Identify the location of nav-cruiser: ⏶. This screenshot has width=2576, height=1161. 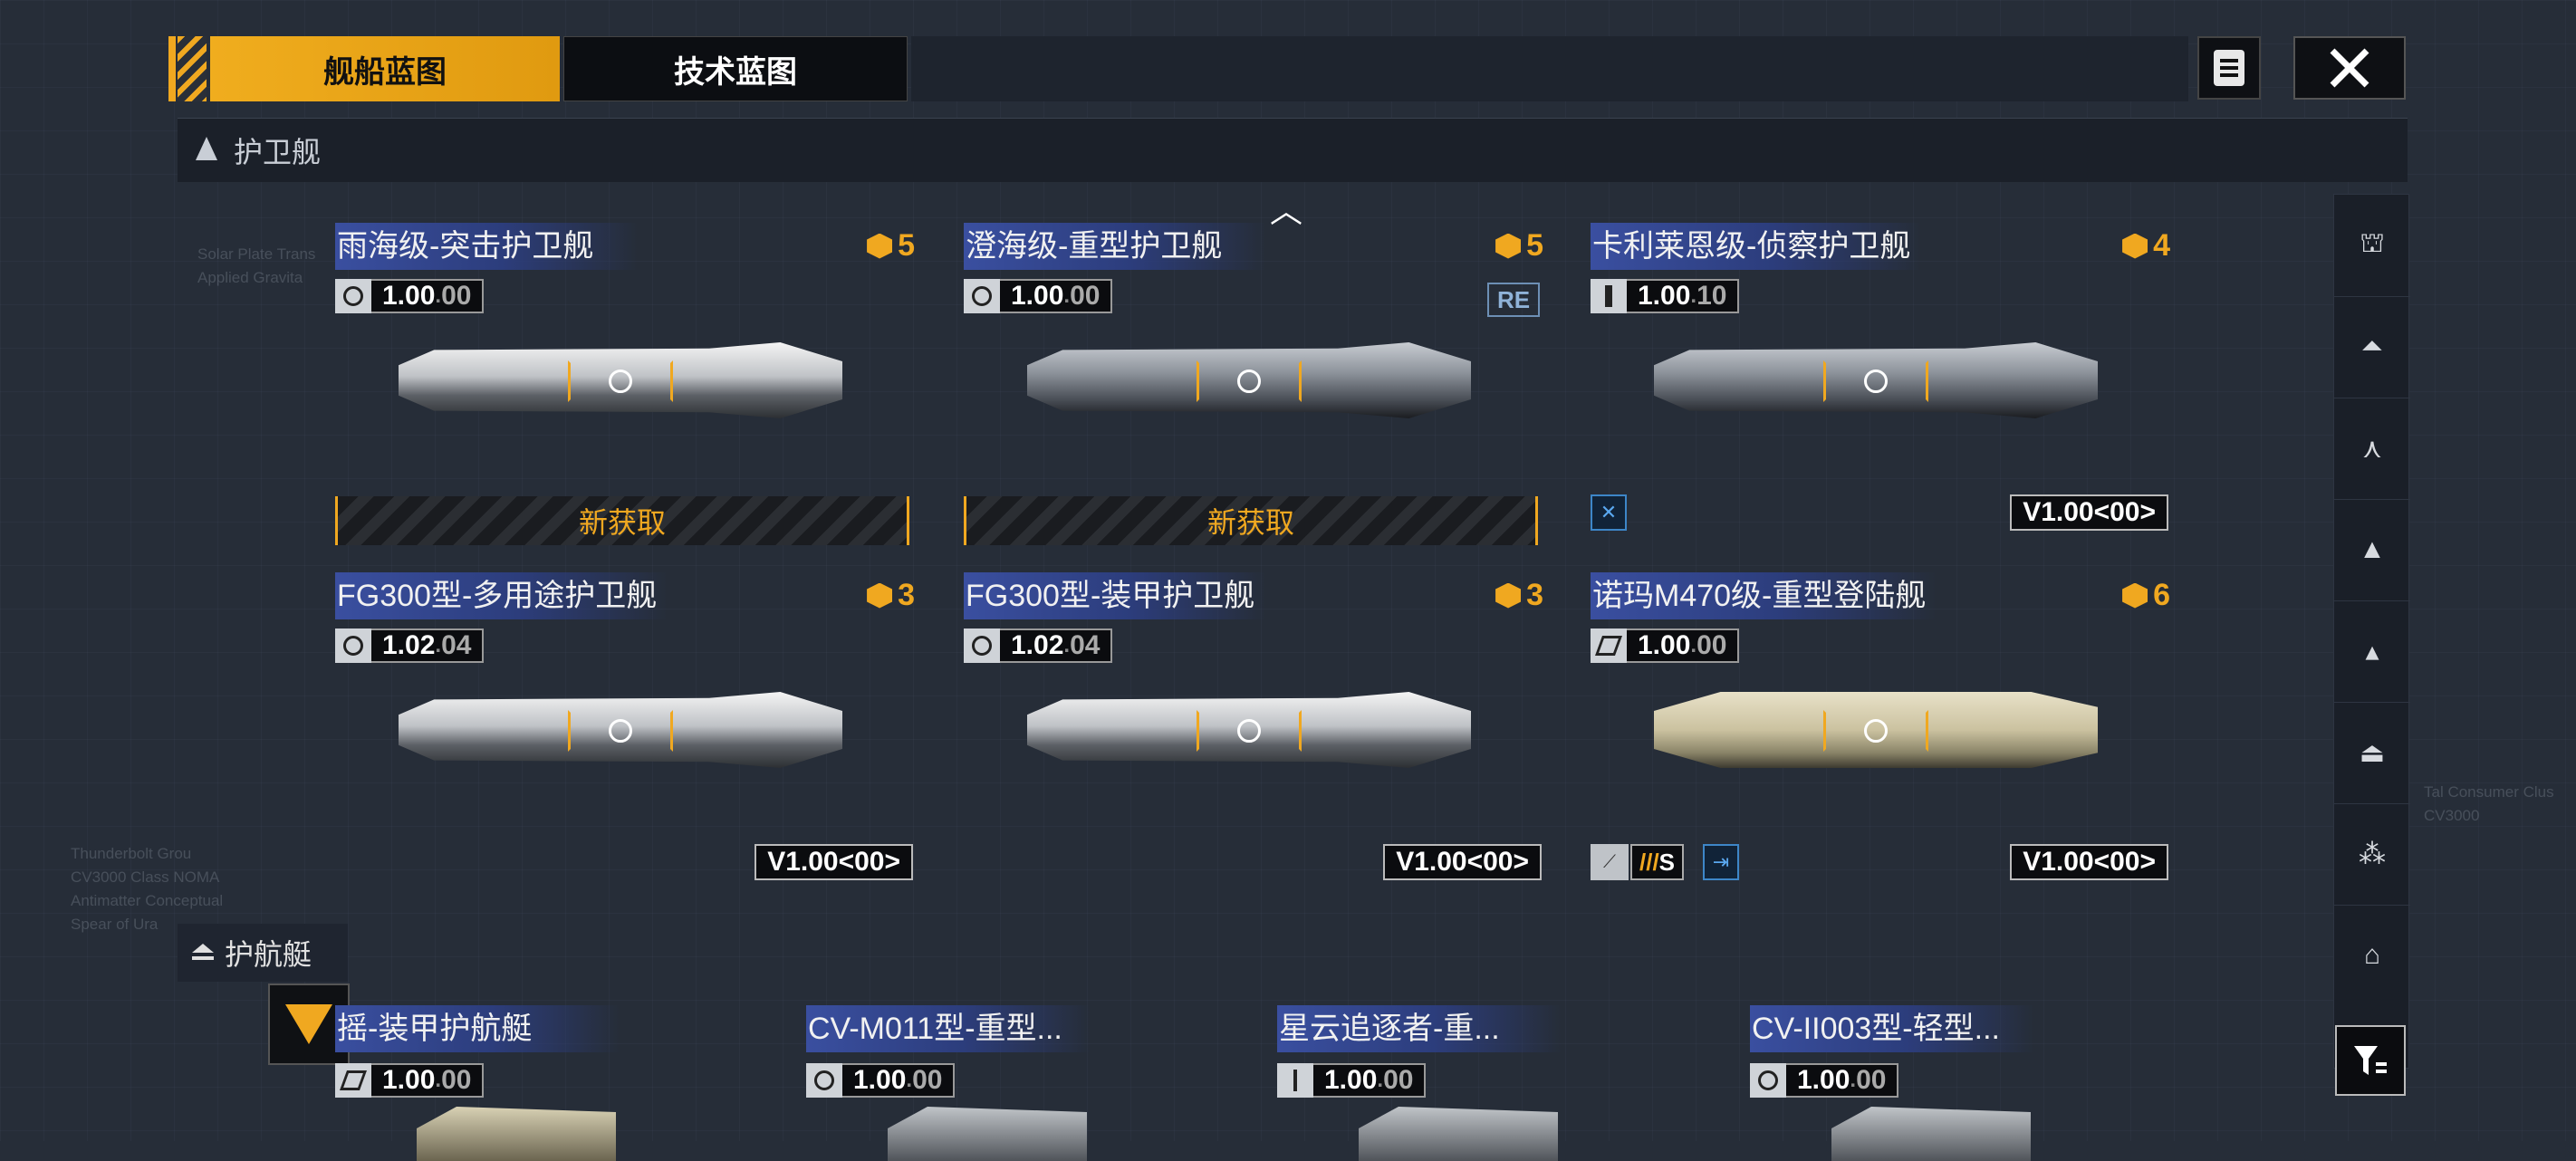
(2372, 347).